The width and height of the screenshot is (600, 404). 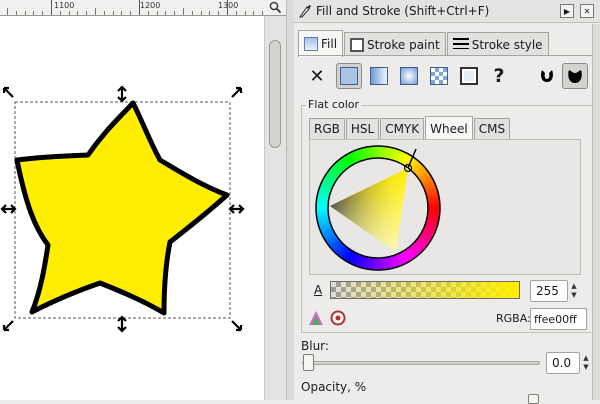 I want to click on unset-paint-icon: ?, so click(x=499, y=76).